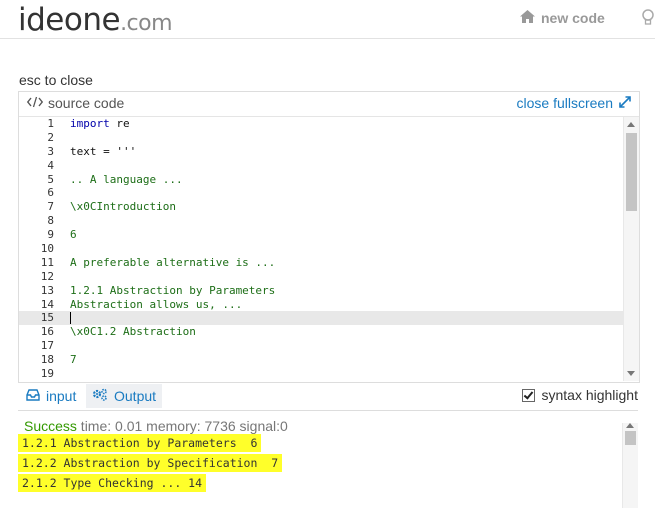  I want to click on new-code-button: new code, so click(562, 18).